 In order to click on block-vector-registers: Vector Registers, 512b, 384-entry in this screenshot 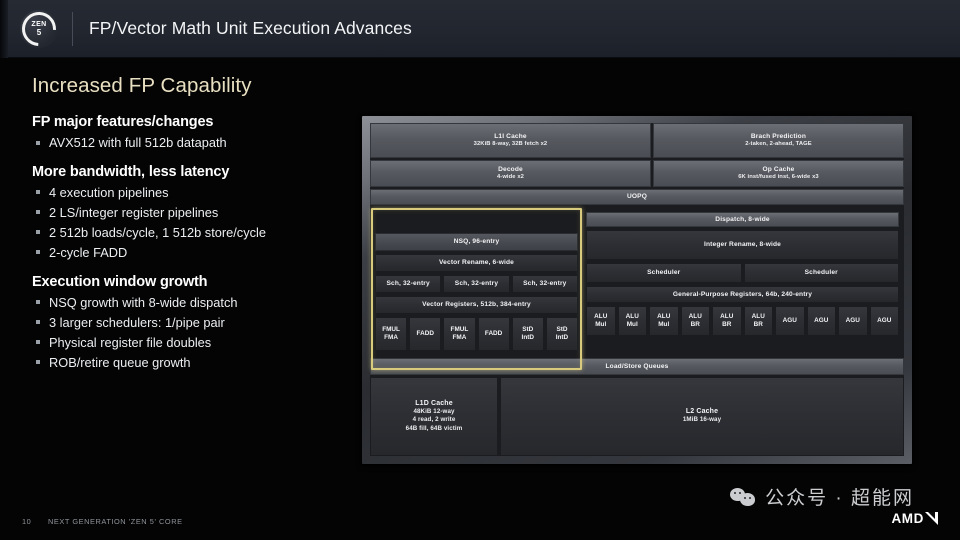, I will do `click(476, 305)`.